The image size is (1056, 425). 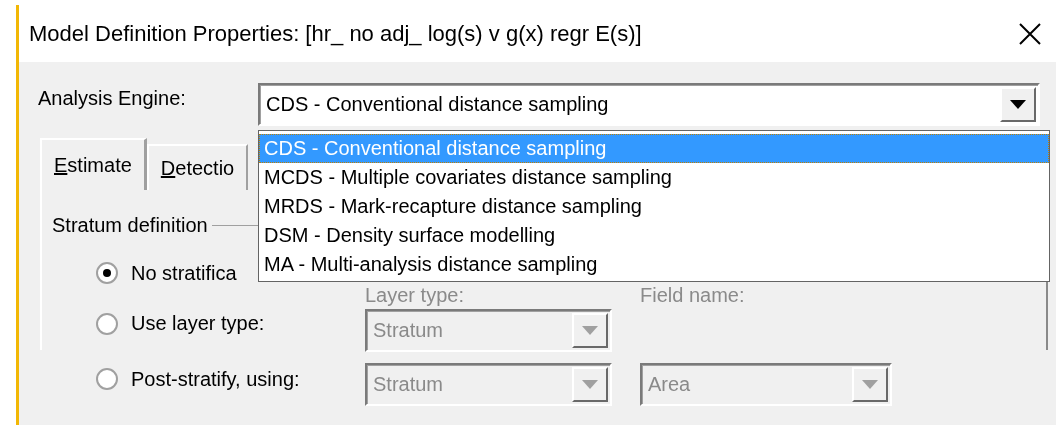 I want to click on dropdown-option: DSM - Density surface modelling, so click(x=654, y=235).